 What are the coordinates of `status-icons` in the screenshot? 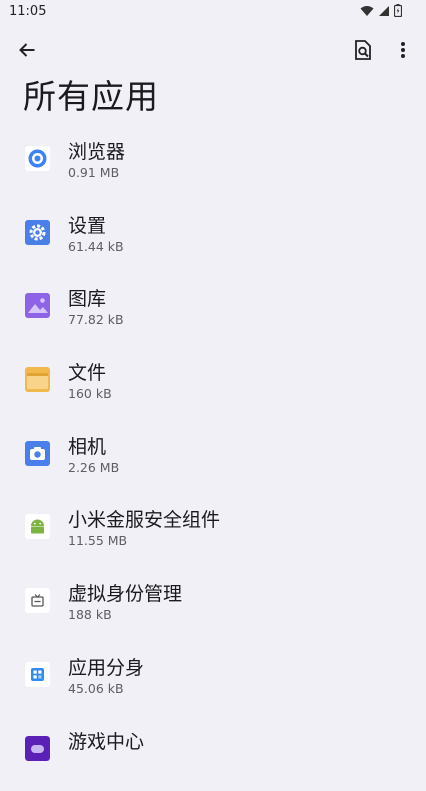 It's located at (381, 10).